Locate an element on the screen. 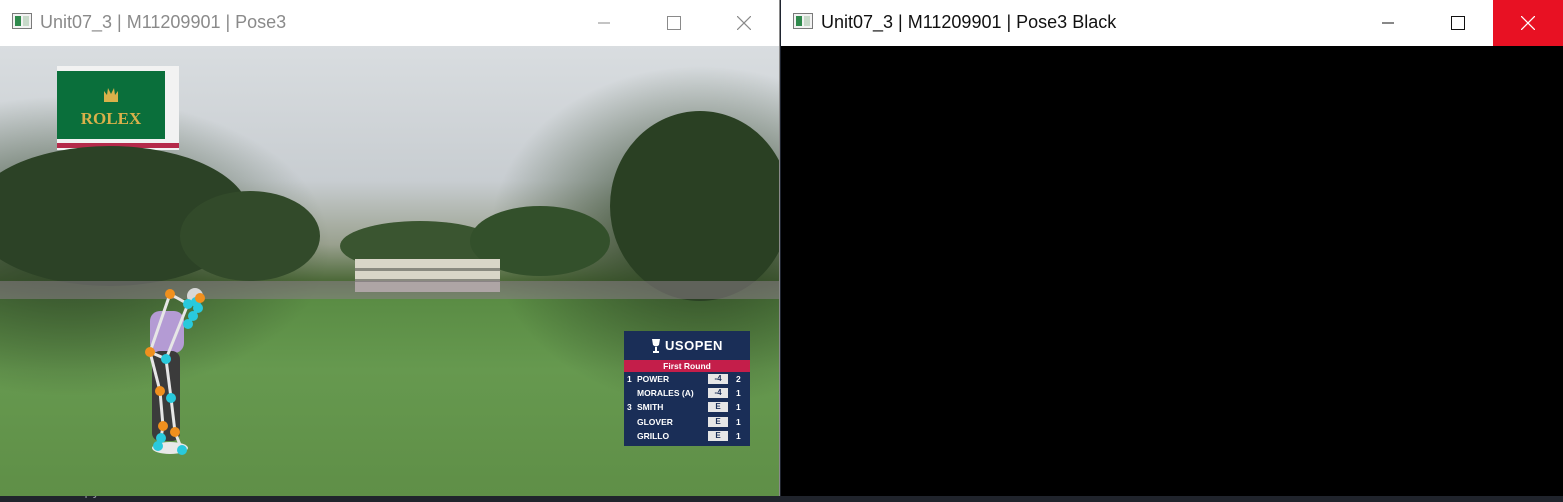 Image resolution: width=1563 pixels, height=502 pixels. titlebar: Unit07_3 | M11209901 | Pose3 is located at coordinates (389, 23).